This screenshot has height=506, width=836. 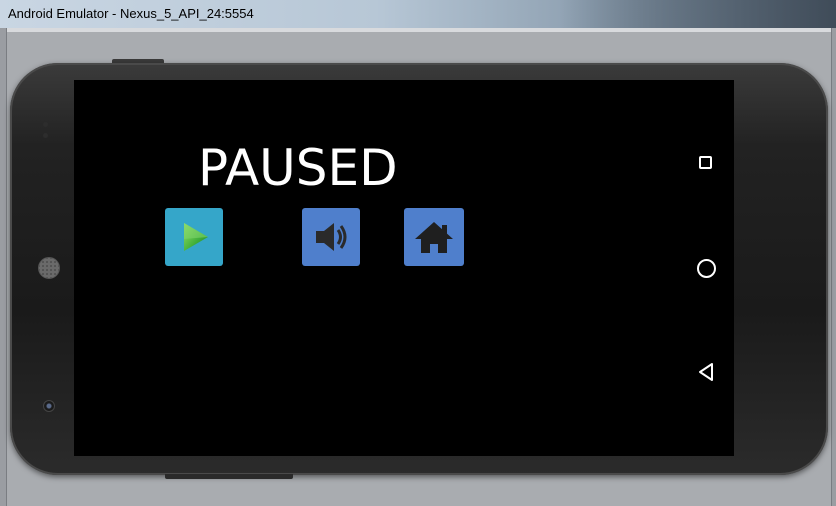 I want to click on home-circle-icon, so click(x=706, y=268).